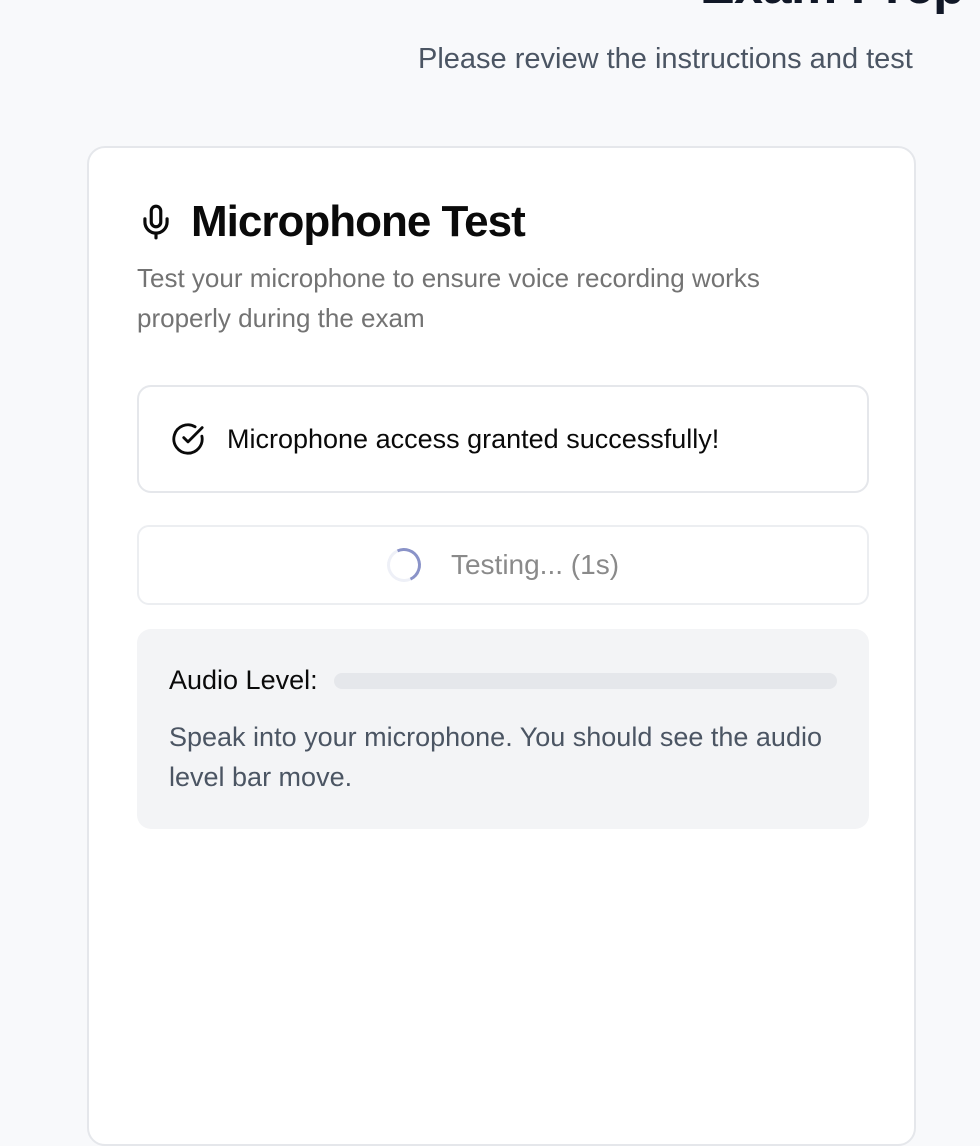 This screenshot has width=980, height=1146. Describe the element at coordinates (156, 222) in the screenshot. I see `microphone-icon` at that location.